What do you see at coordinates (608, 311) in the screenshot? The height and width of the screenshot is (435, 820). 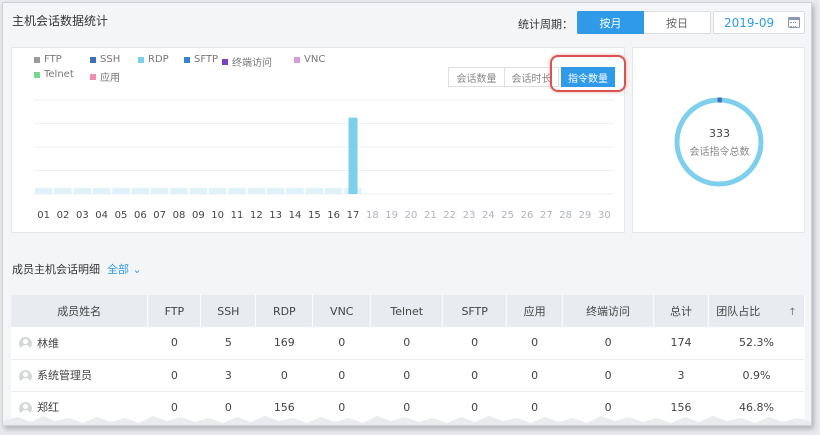 I see `col-terminal: 终端访问` at bounding box center [608, 311].